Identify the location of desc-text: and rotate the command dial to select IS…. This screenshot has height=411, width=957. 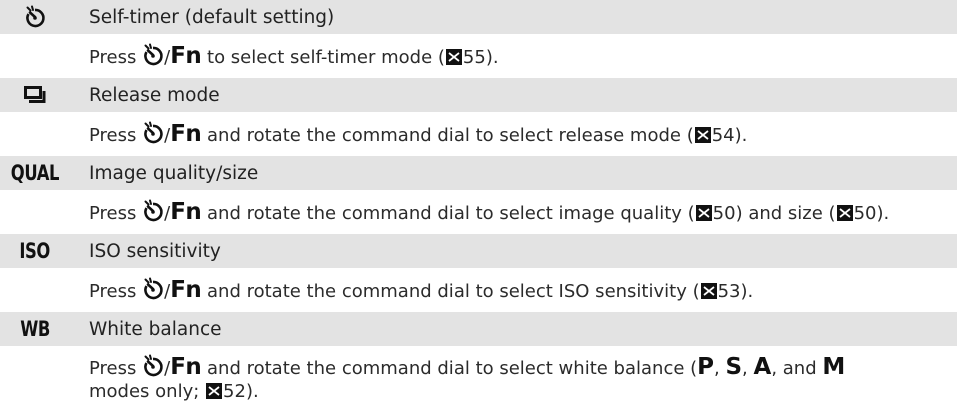
(453, 291).